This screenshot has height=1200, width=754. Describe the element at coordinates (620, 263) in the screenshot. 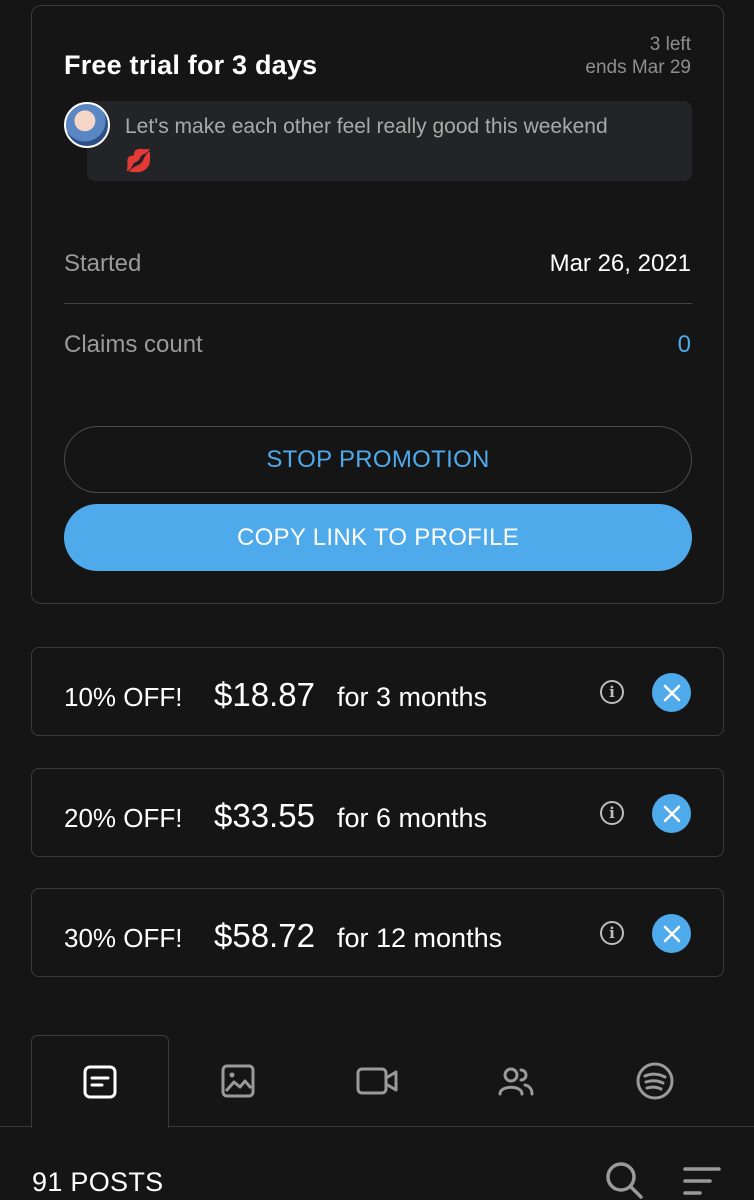

I see `started-value: Mar 26, 2021` at that location.